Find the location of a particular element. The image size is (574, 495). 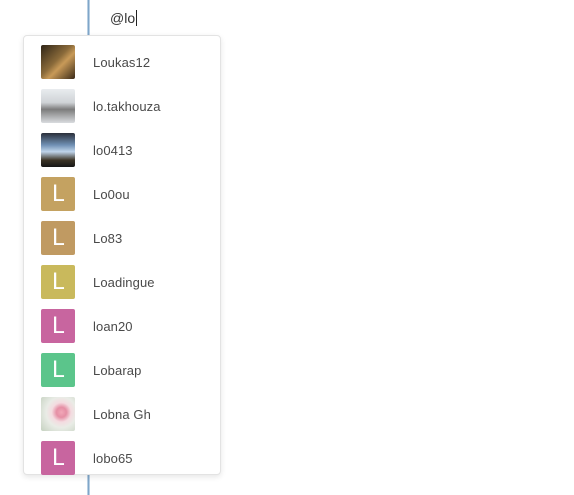

mention-item-lo83: L Lo83 is located at coordinates (122, 238).